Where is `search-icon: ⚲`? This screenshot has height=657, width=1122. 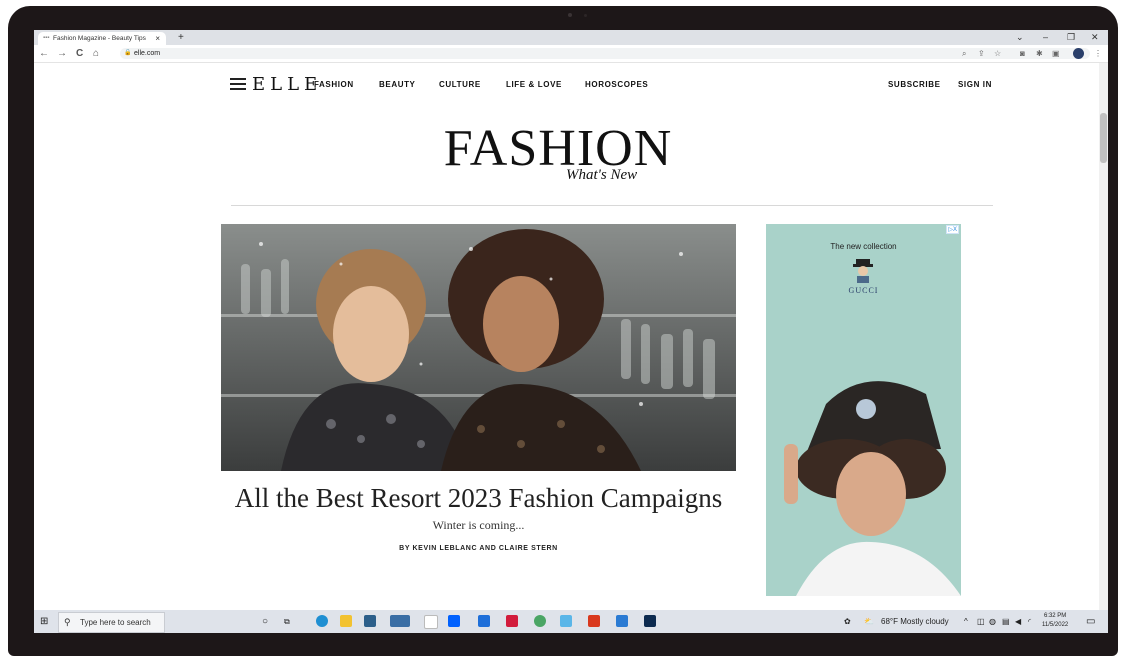 search-icon: ⚲ is located at coordinates (67, 622).